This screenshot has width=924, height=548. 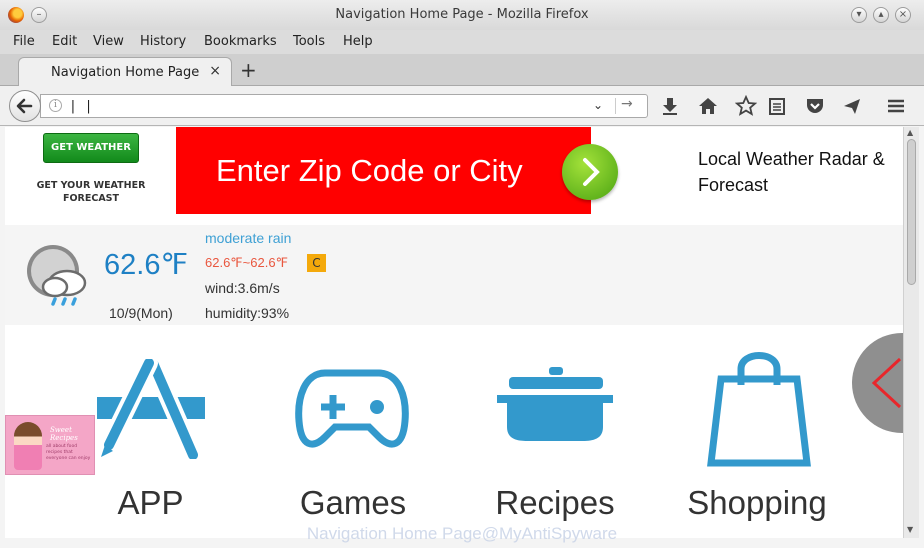 What do you see at coordinates (64, 434) in the screenshot?
I see `ad-title: Sweet Recipes` at bounding box center [64, 434].